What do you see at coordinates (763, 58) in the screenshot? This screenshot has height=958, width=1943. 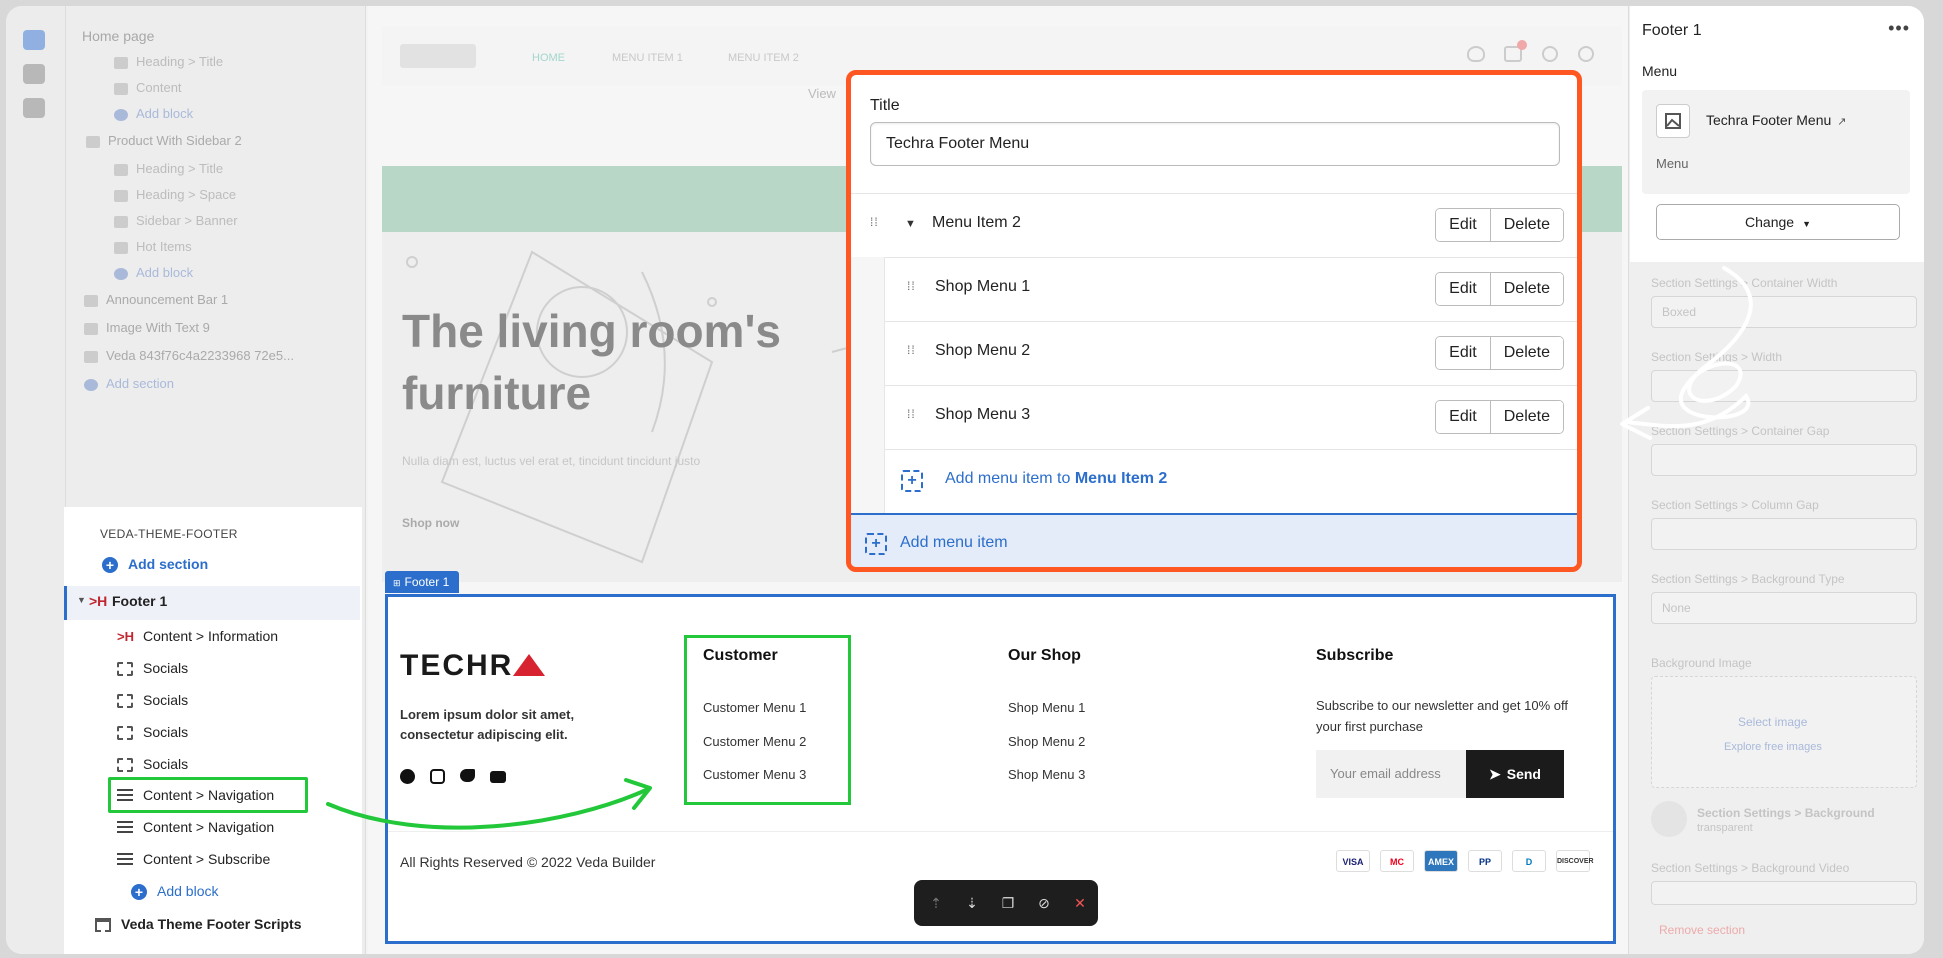 I see `nav-menu-item-2: MENU ITEM 2` at bounding box center [763, 58].